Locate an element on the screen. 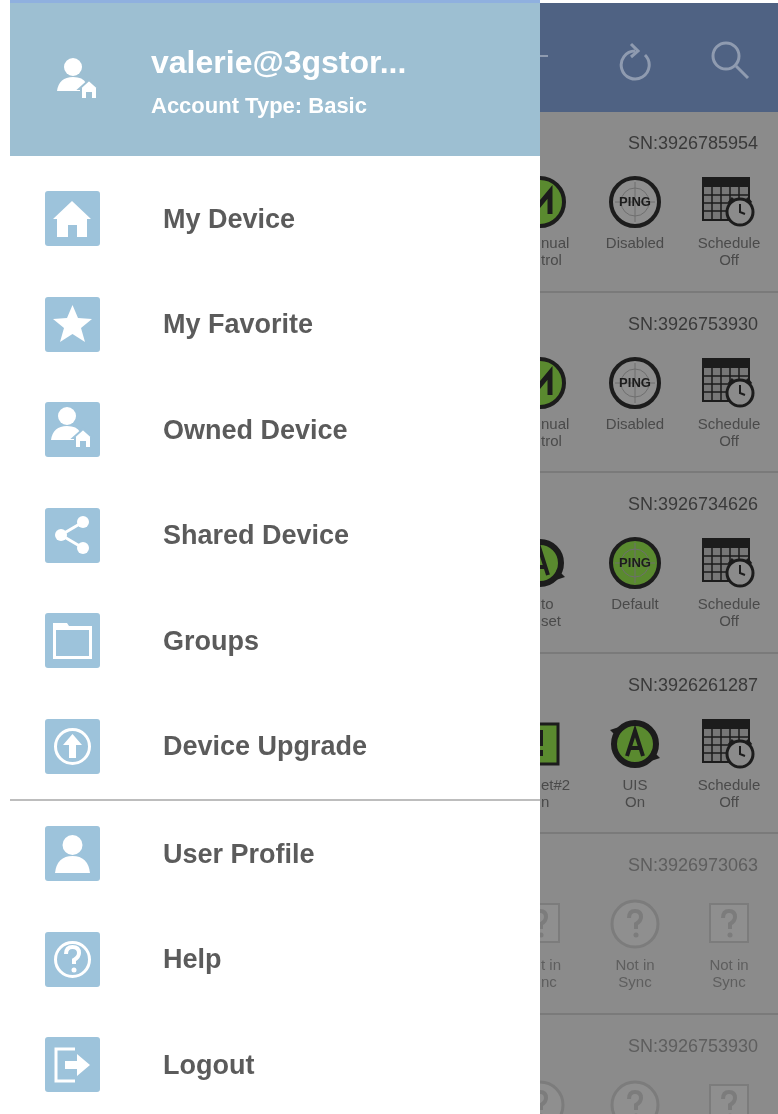  user-house-icon is located at coordinates (72, 430).